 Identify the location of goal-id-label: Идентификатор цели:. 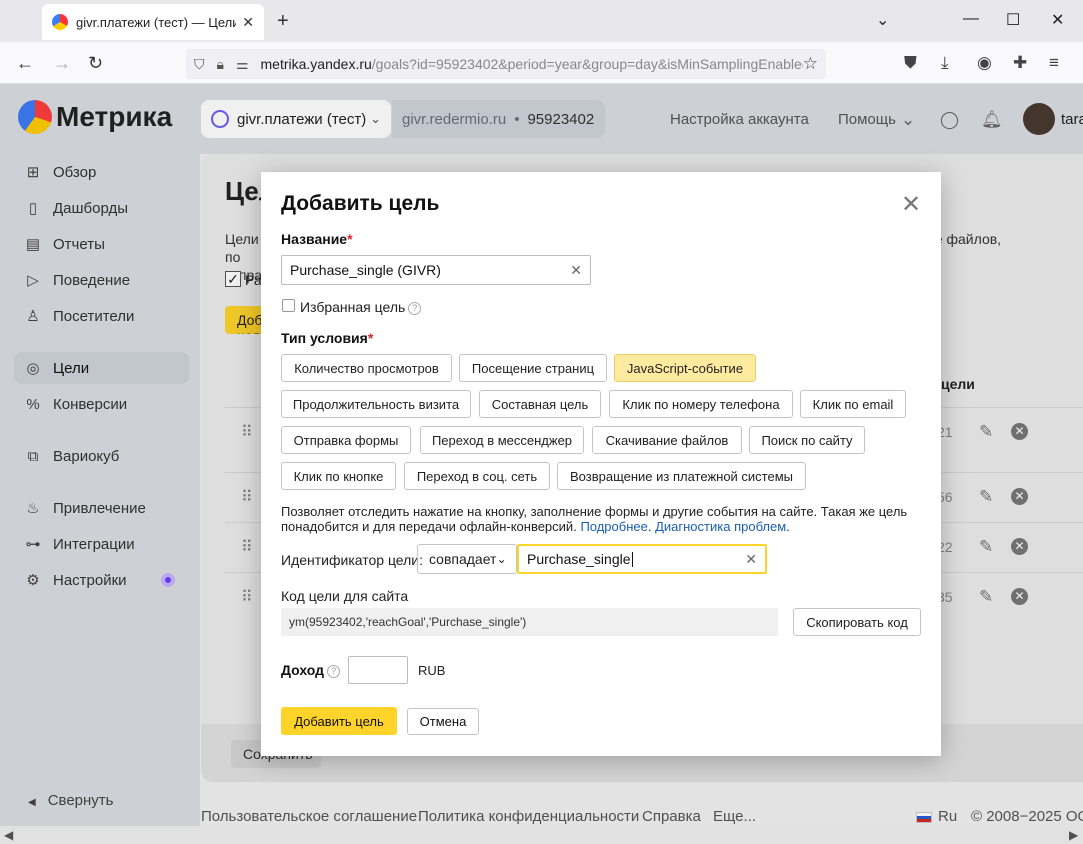
(352, 560).